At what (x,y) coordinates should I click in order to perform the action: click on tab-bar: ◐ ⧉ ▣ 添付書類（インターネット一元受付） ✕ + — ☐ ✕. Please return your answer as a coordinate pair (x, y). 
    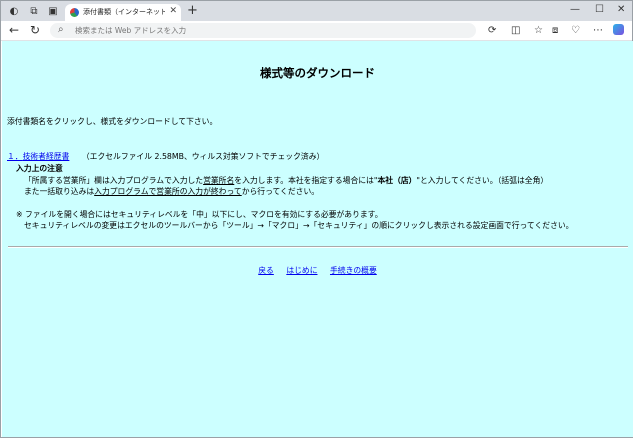
    Looking at the image, I should click on (316, 11).